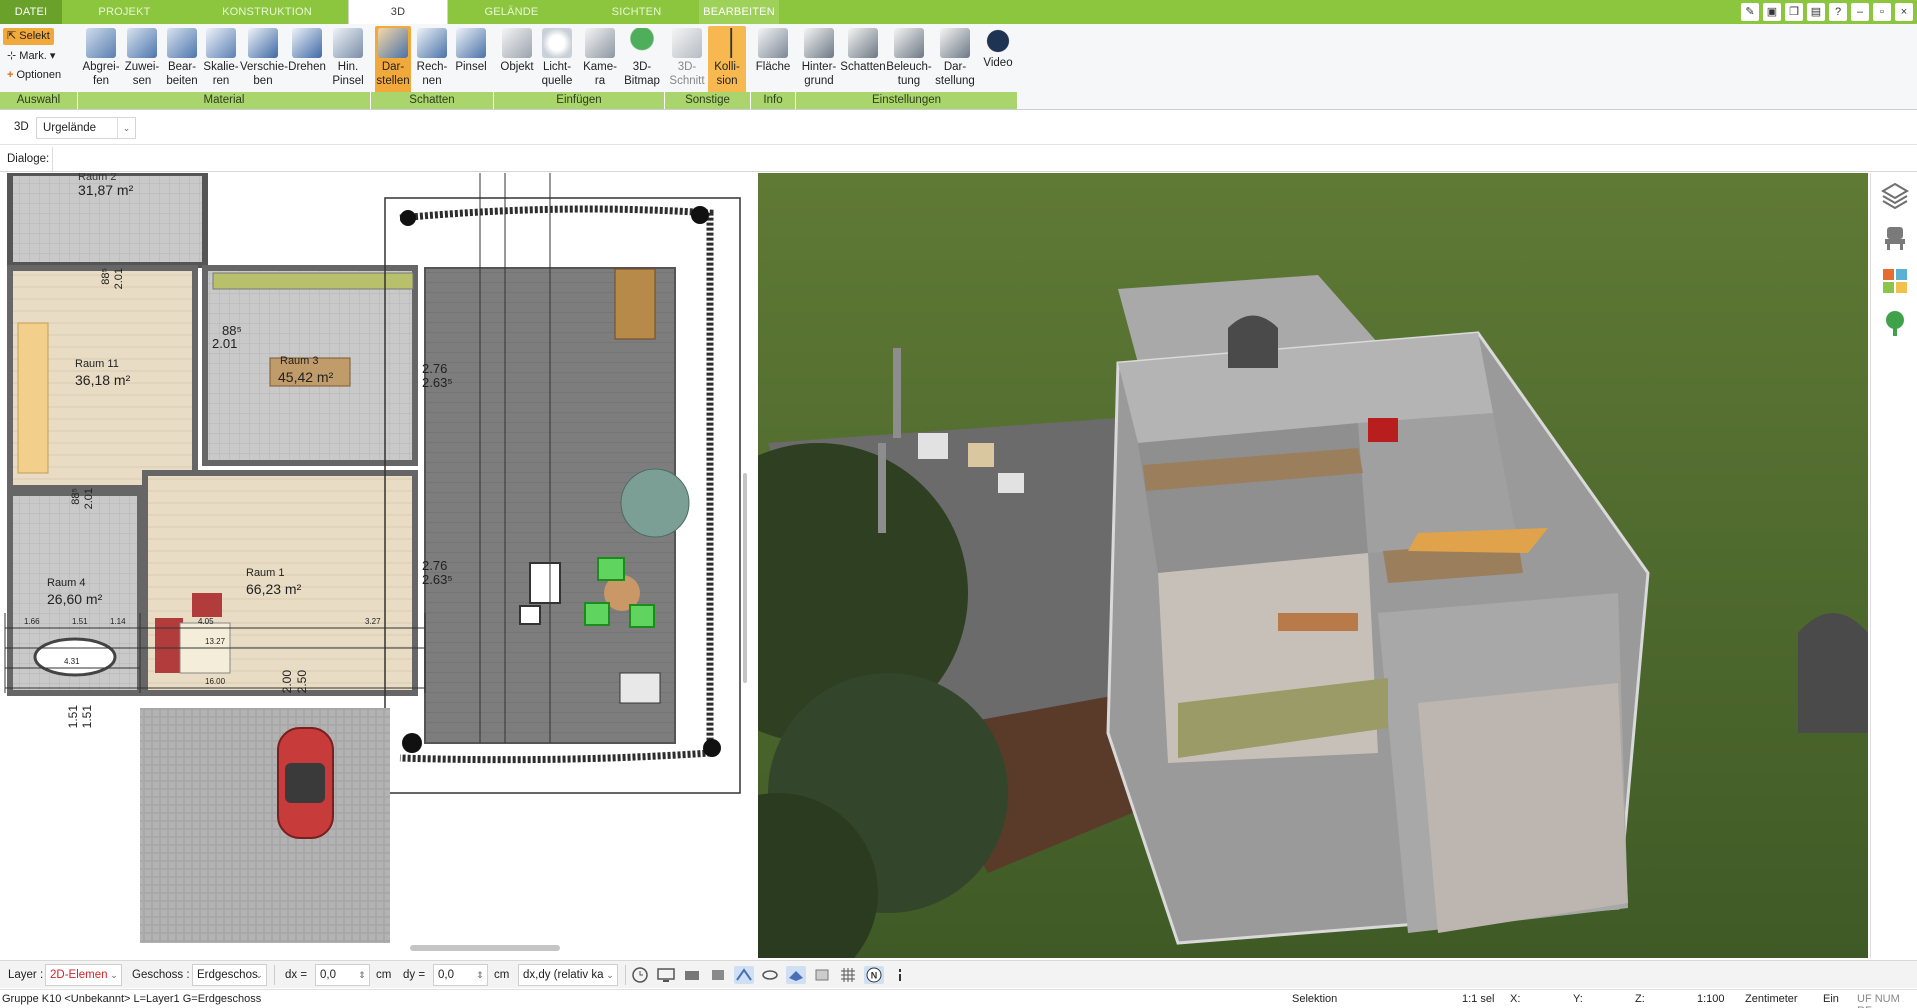 This screenshot has width=1917, height=1008. What do you see at coordinates (900, 975) in the screenshot?
I see `info-icon` at bounding box center [900, 975].